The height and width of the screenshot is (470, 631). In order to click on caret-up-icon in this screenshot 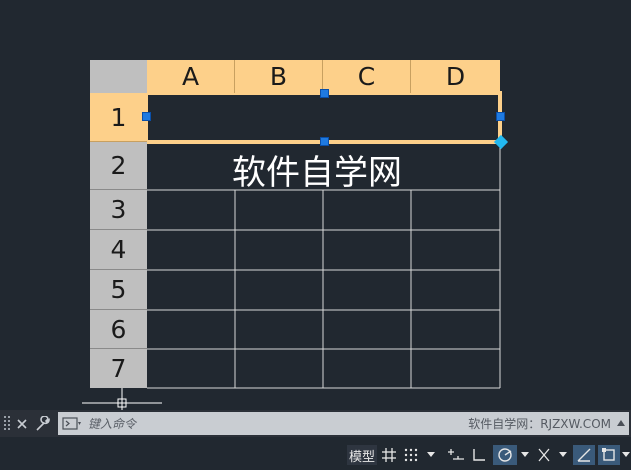, I will do `click(621, 423)`.